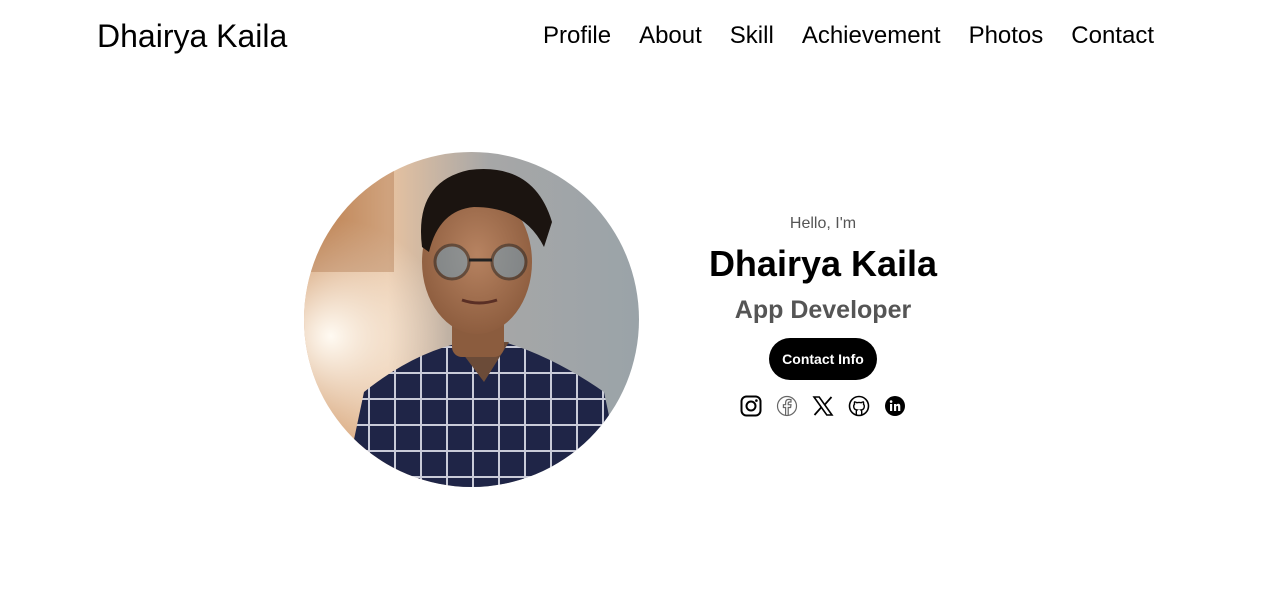  What do you see at coordinates (823, 263) in the screenshot?
I see `hero-name: Dhairya Kaila` at bounding box center [823, 263].